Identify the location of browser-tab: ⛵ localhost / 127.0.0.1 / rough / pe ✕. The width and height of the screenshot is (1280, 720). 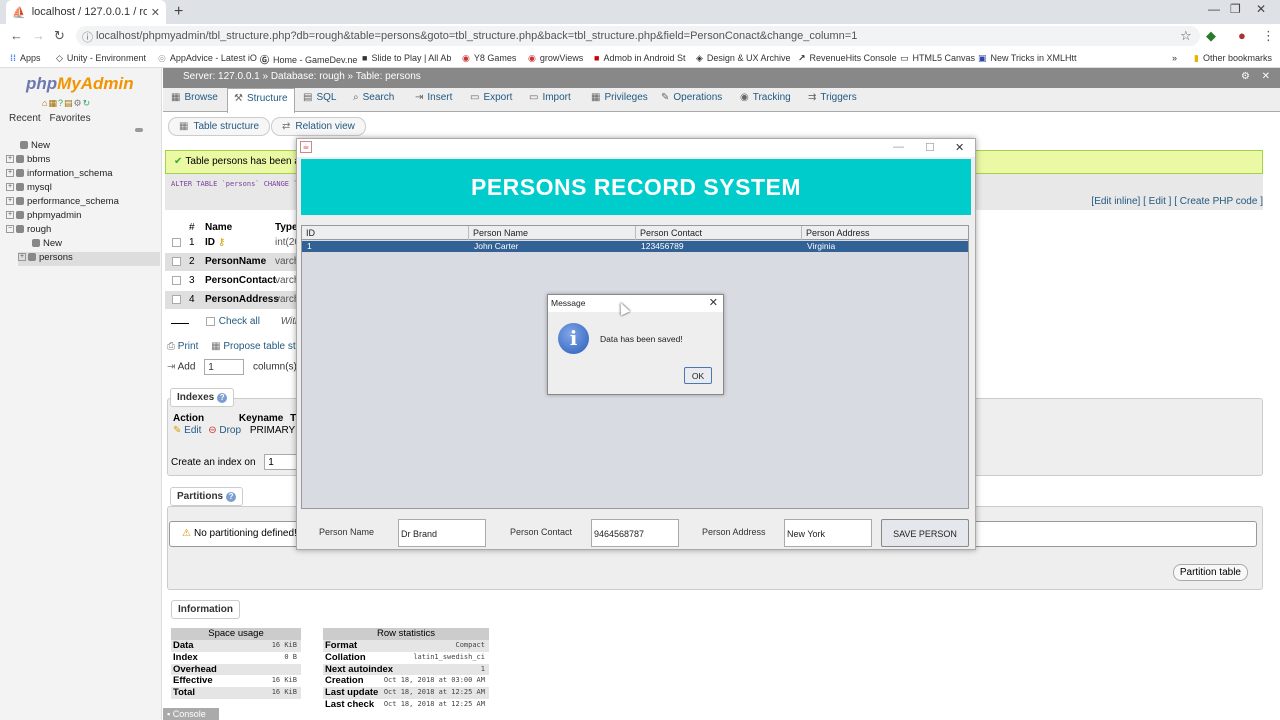
(86, 12).